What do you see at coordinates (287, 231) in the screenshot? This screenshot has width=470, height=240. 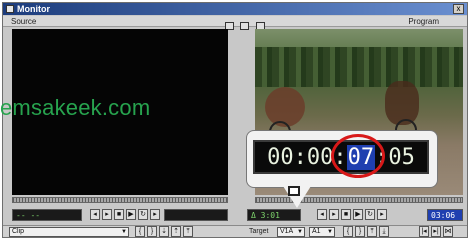 I see `video-target-value: V1A` at bounding box center [287, 231].